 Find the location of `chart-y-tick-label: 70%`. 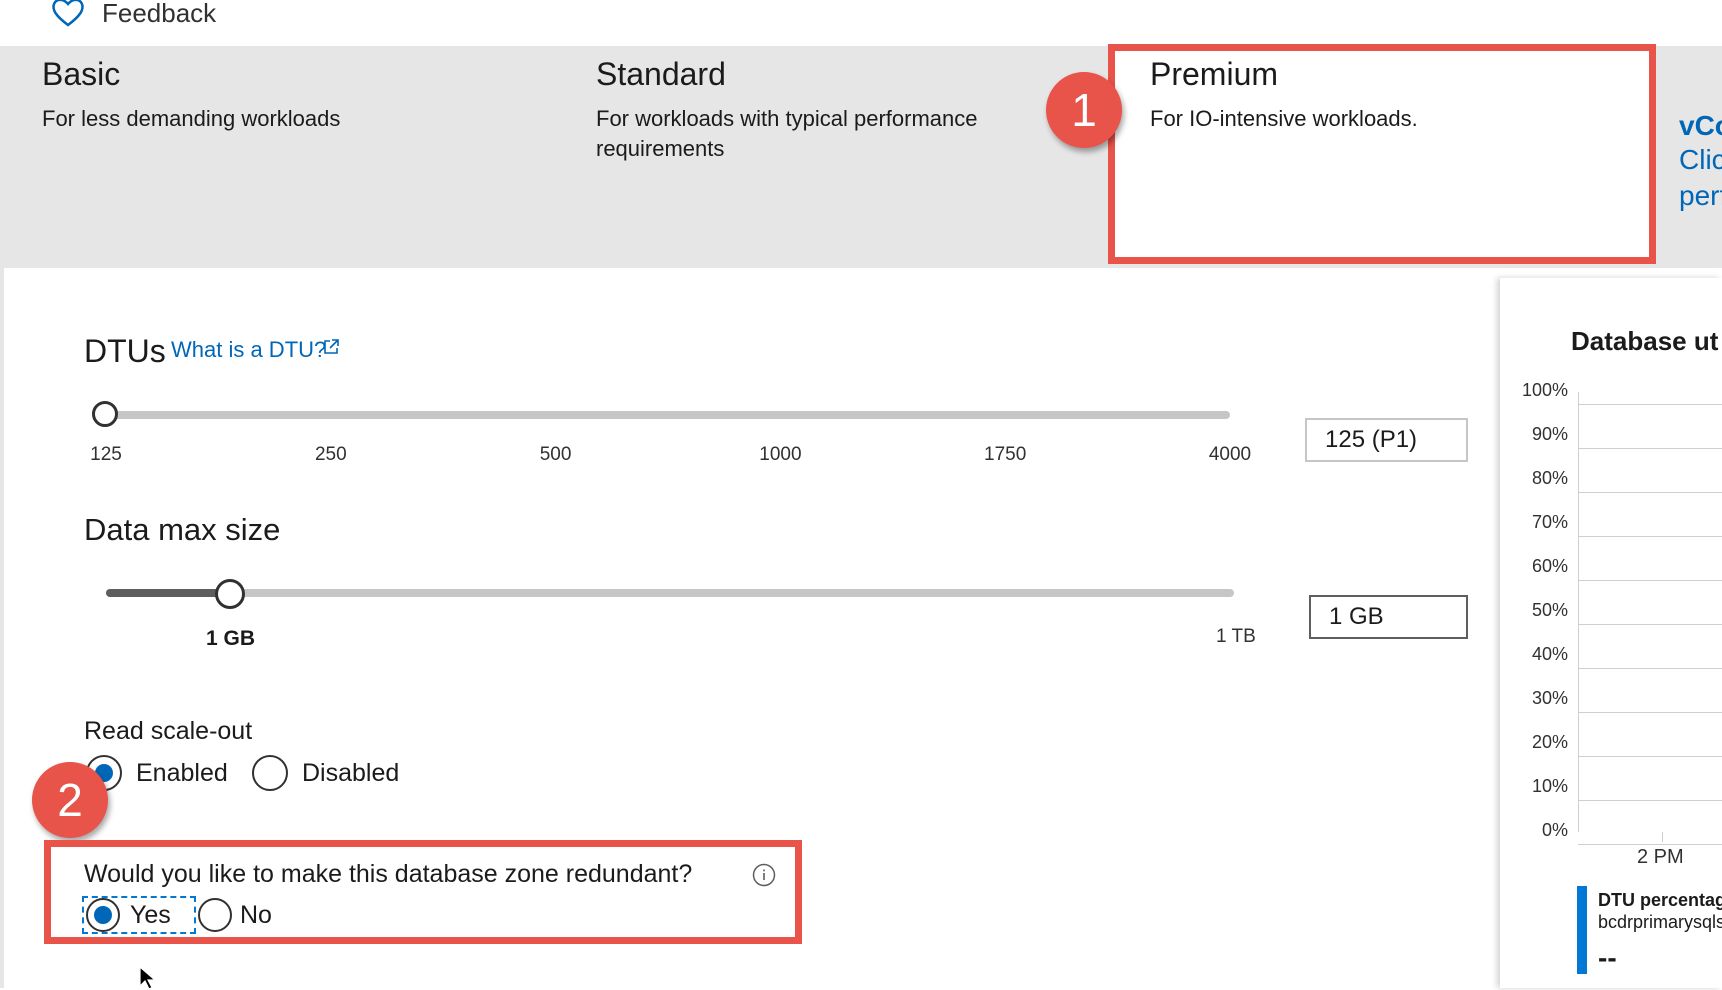

chart-y-tick-label: 70% is located at coordinates (1549, 522).